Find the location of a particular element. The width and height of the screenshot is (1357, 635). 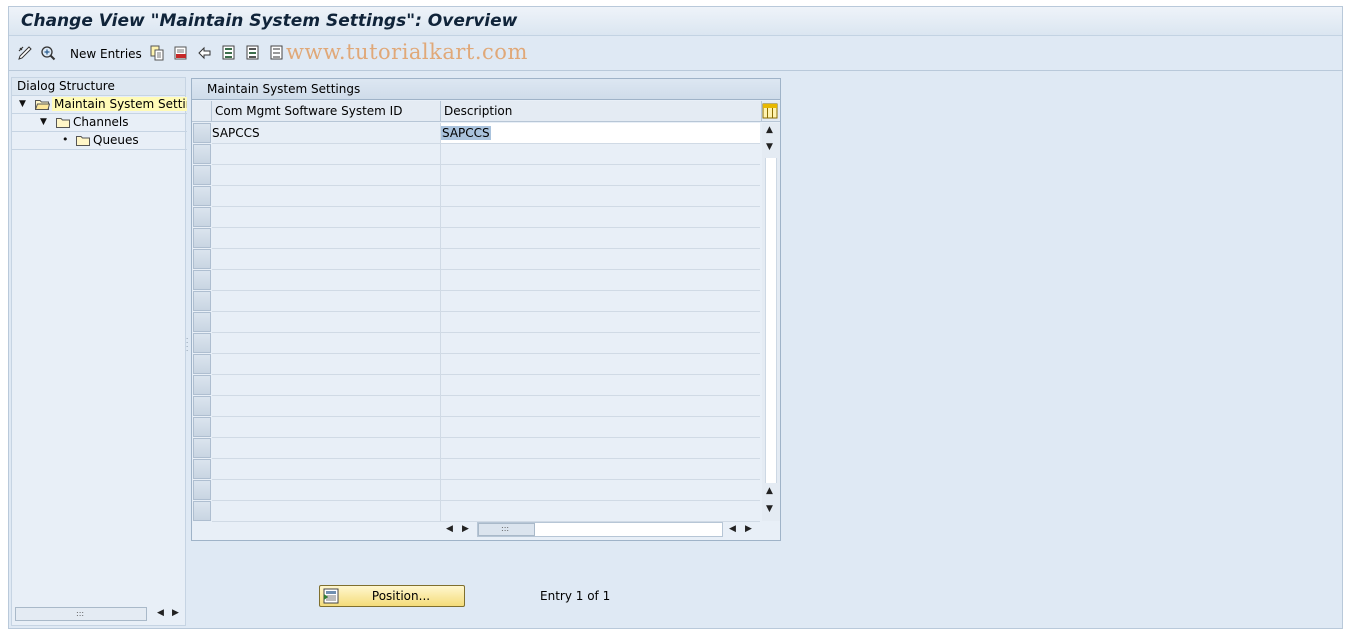

delete-icon is located at coordinates (181, 53).